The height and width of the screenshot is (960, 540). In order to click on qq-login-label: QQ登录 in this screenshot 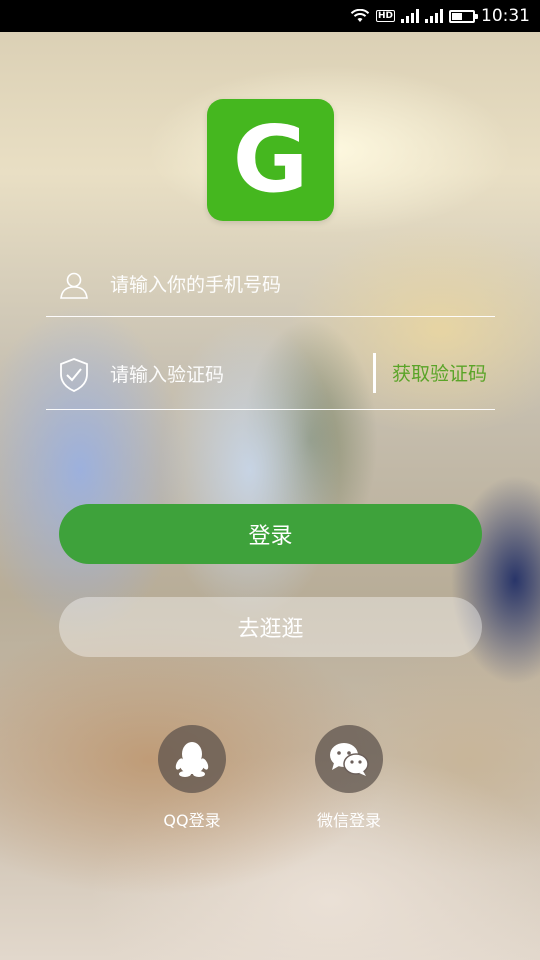, I will do `click(192, 820)`.